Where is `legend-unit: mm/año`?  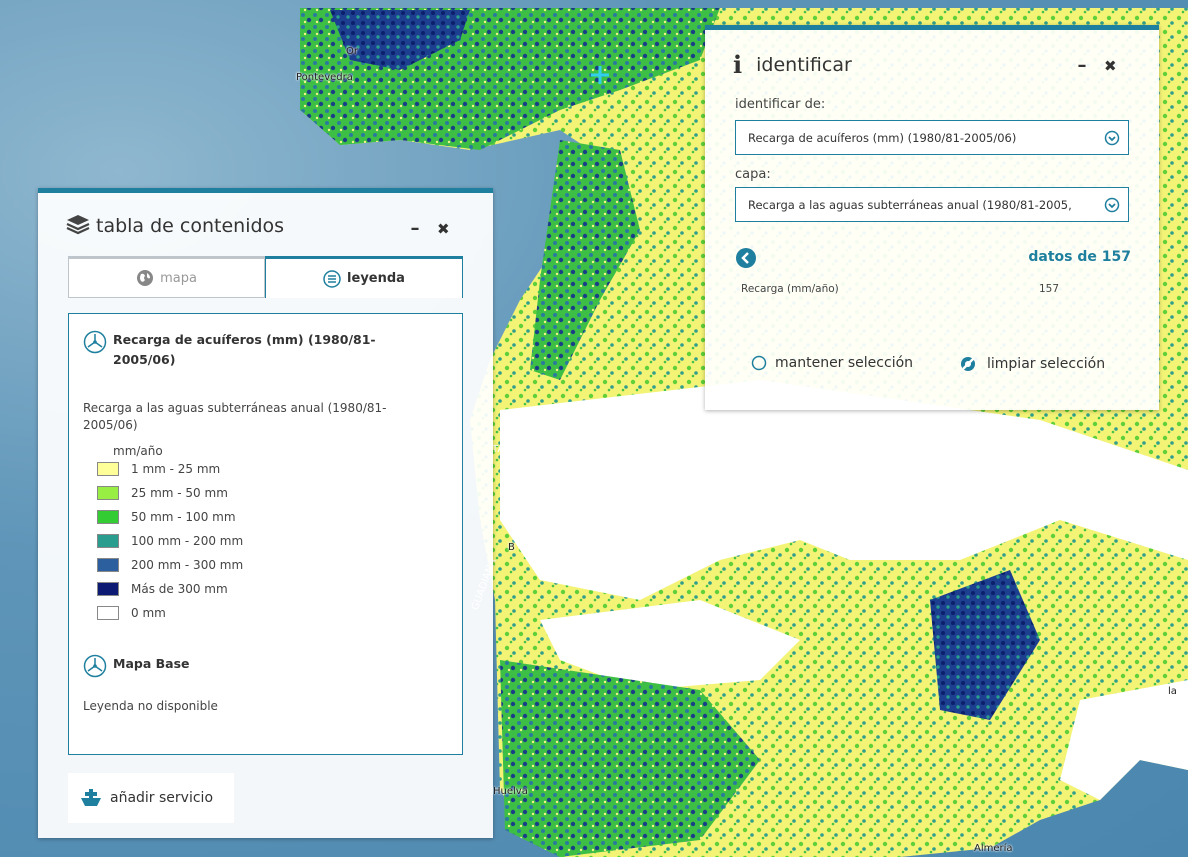 legend-unit: mm/año is located at coordinates (138, 451).